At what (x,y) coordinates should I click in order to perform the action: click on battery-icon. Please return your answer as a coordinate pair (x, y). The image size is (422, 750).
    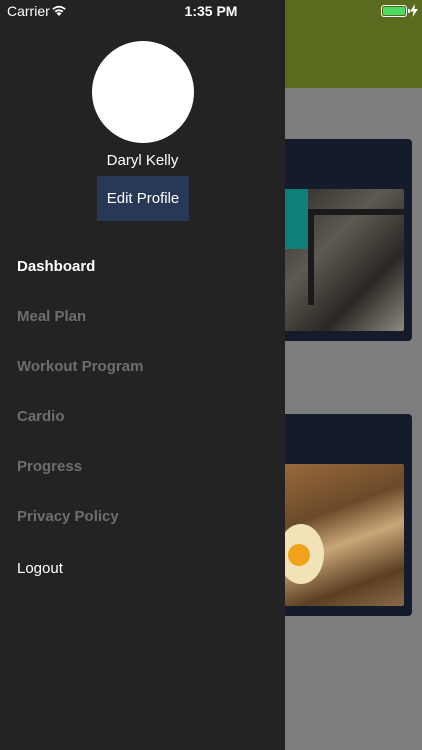
    Looking at the image, I should click on (395, 11).